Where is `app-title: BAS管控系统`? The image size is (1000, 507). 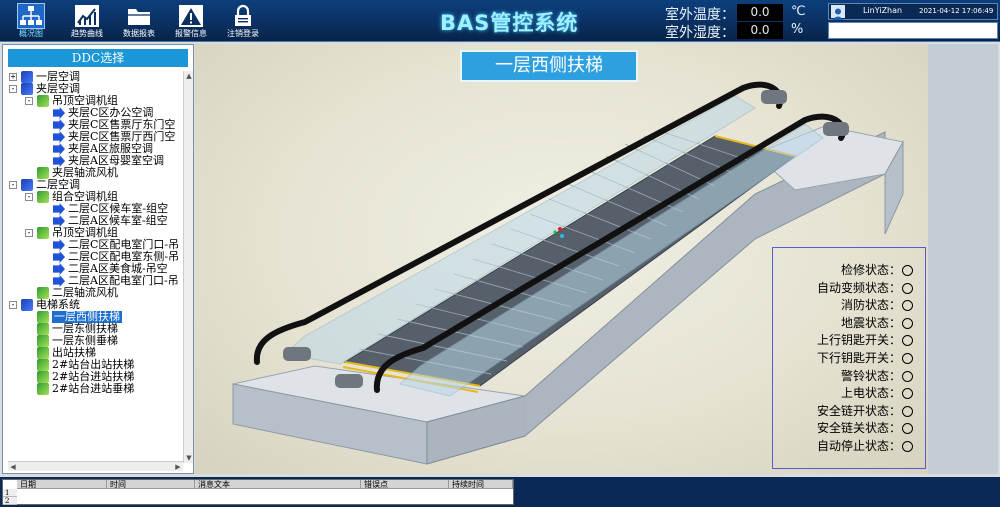 app-title: BAS管控系统 is located at coordinates (509, 23).